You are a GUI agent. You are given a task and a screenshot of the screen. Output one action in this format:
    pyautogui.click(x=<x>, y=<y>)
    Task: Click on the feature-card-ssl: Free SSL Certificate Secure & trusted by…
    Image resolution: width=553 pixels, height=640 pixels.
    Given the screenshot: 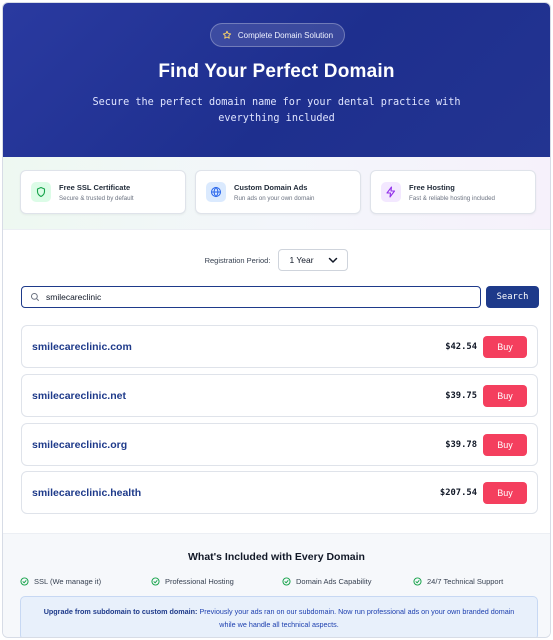 What is the action you would take?
    pyautogui.click(x=103, y=192)
    